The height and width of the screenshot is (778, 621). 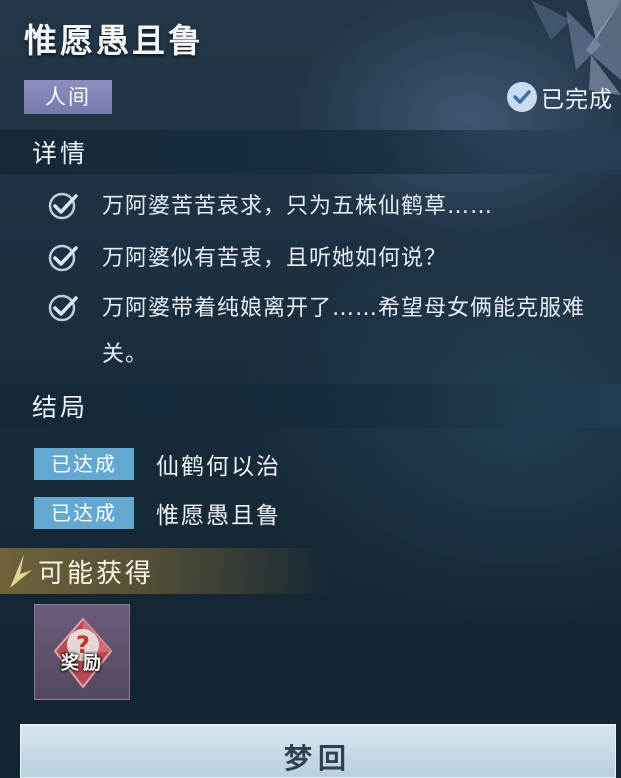 What do you see at coordinates (165, 571) in the screenshot?
I see `rewards-section-header: 可能获得` at bounding box center [165, 571].